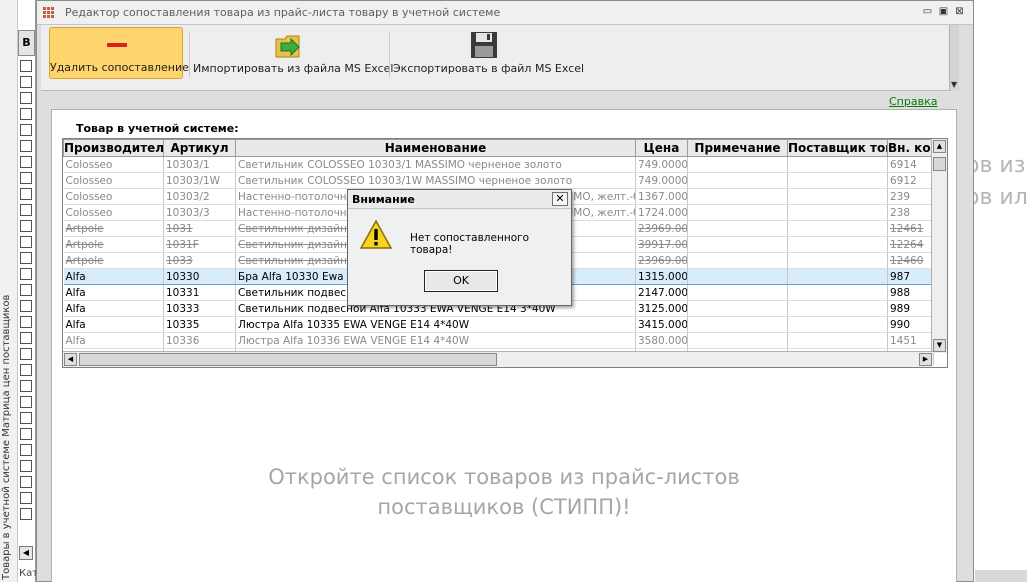  Describe the element at coordinates (954, 58) in the screenshot. I see `ribbon-scroll: ▼` at that location.